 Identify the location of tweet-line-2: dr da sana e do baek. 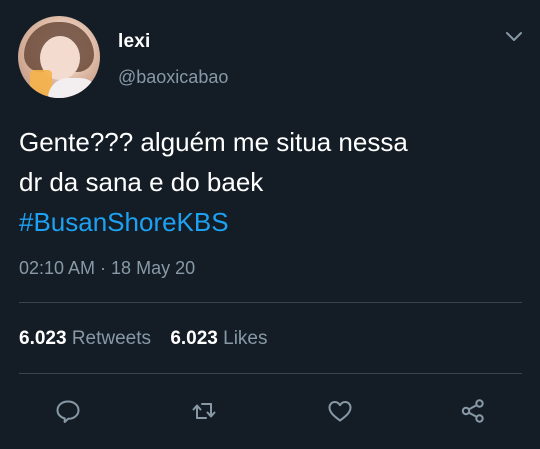
(141, 182).